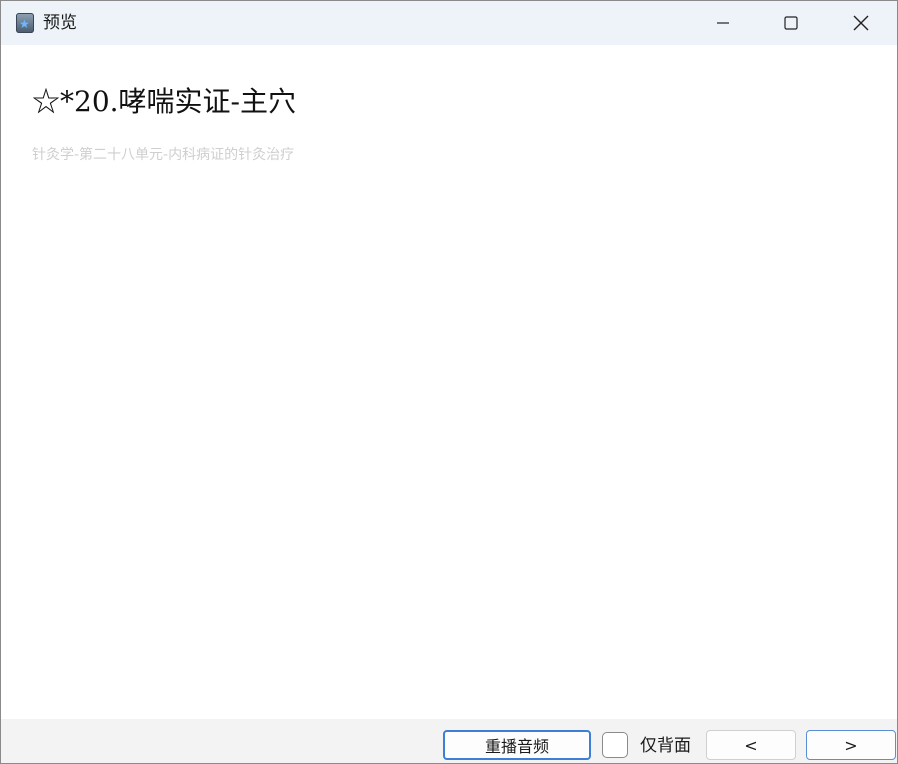  I want to click on app-icon: ★, so click(25, 23).